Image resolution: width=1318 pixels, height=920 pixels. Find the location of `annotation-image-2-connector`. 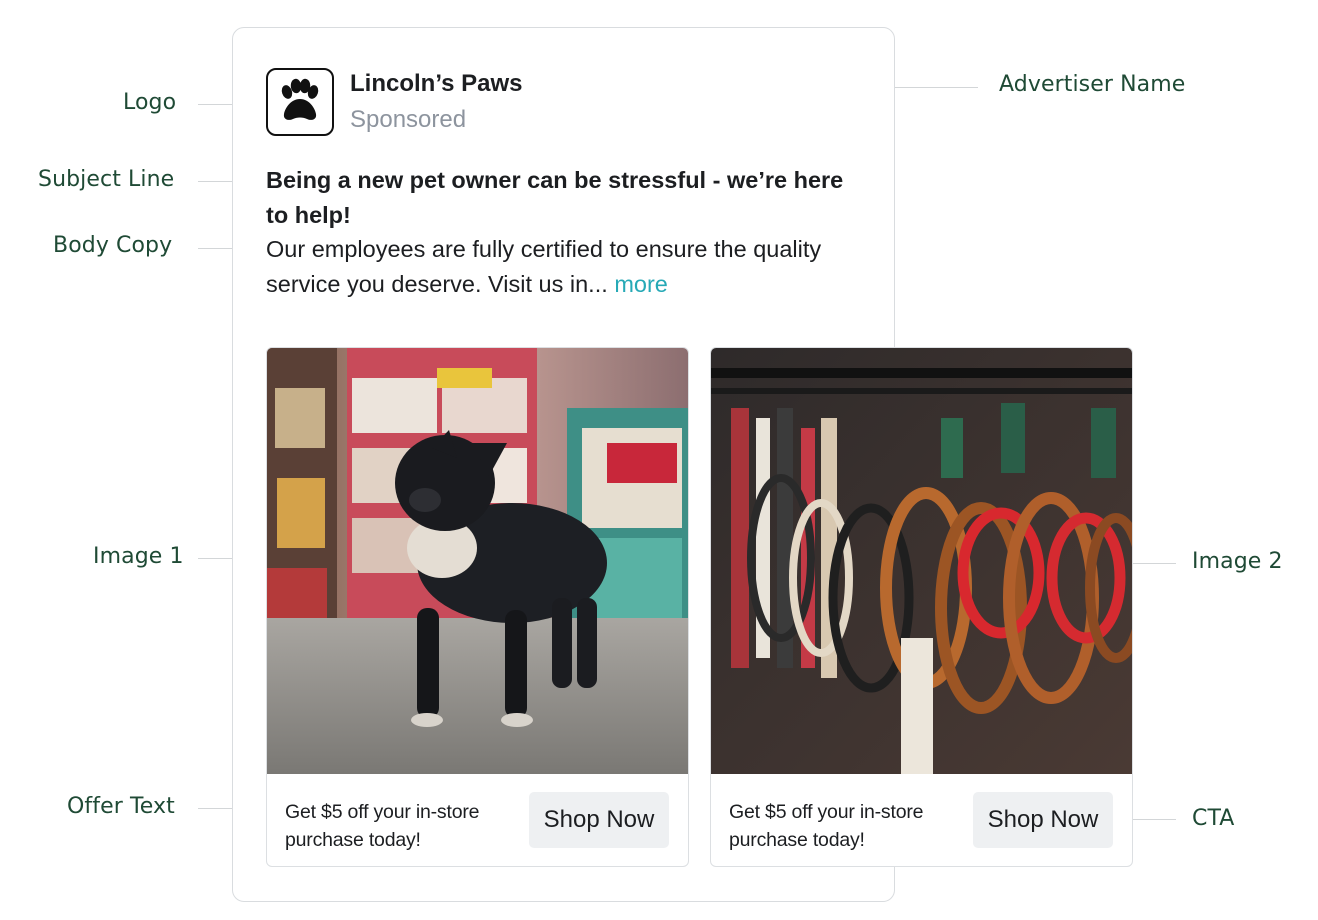

annotation-image-2-connector is located at coordinates (1152, 563).